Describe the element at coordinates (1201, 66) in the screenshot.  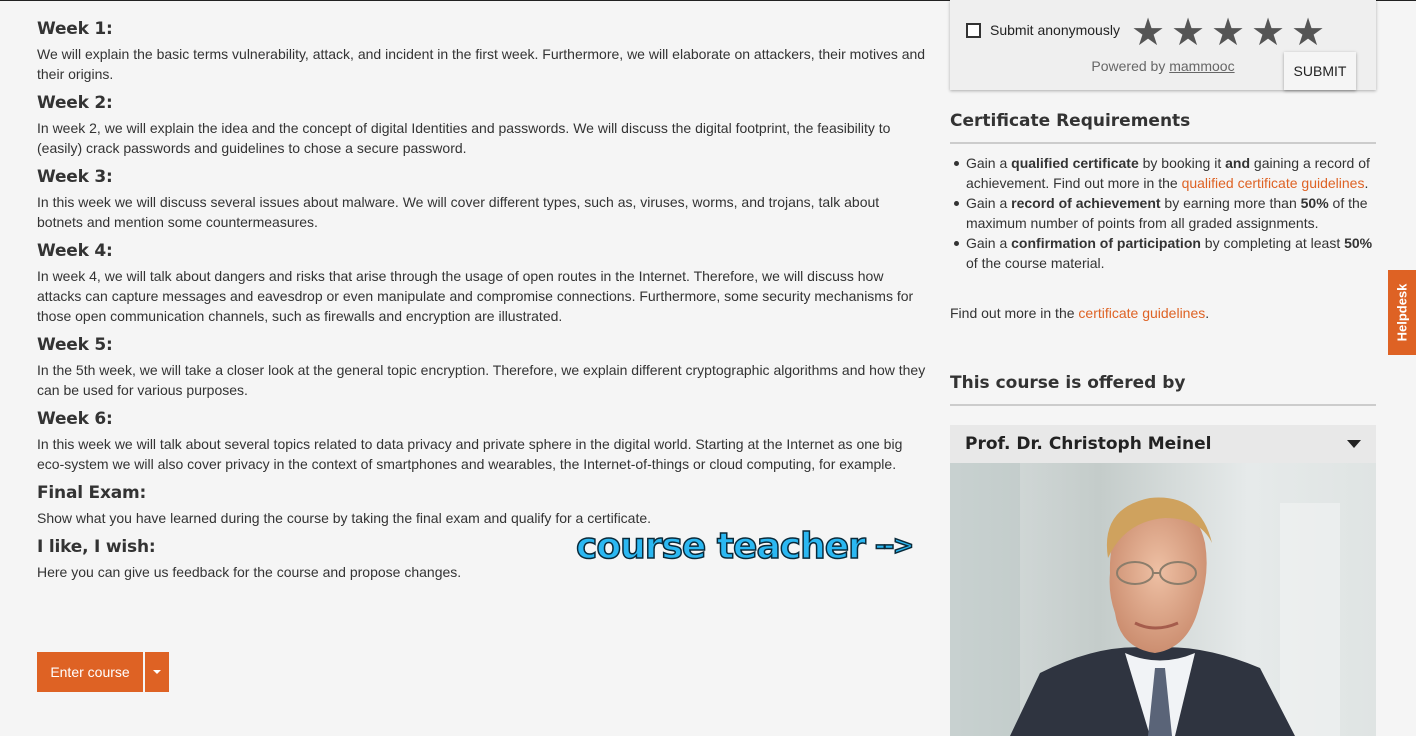
I see `mammooc-link: mammooc` at that location.